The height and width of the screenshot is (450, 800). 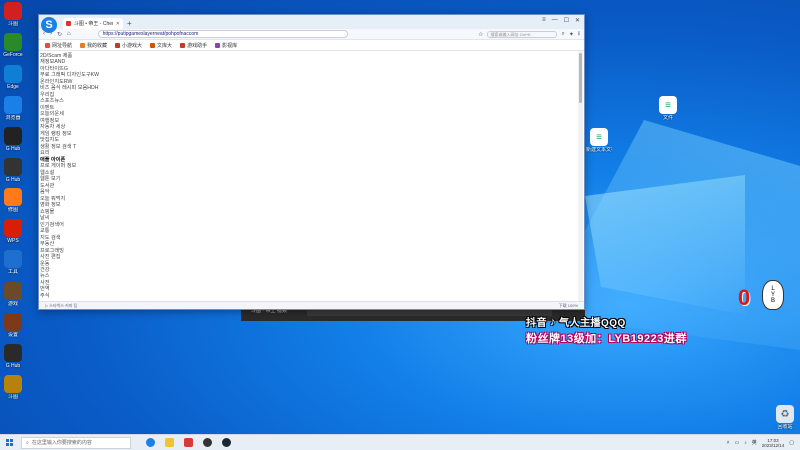 What do you see at coordinates (311, 45) in the screenshot?
I see `bookmarks-bar: 网址导航 我的收藏 小游戏大 文库大 游戏助手 影视库` at bounding box center [311, 45].